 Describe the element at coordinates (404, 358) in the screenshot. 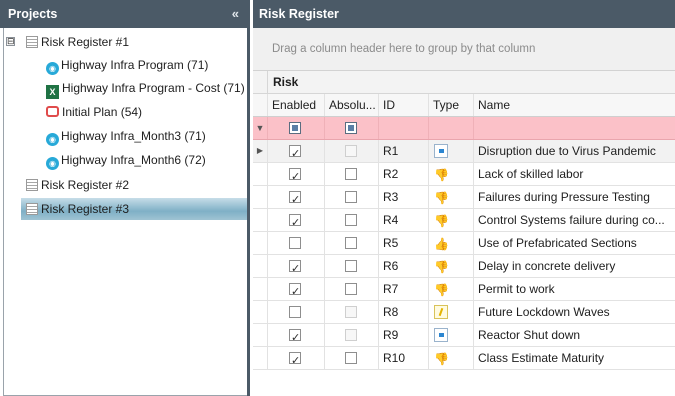

I see `id-cell: R10` at that location.